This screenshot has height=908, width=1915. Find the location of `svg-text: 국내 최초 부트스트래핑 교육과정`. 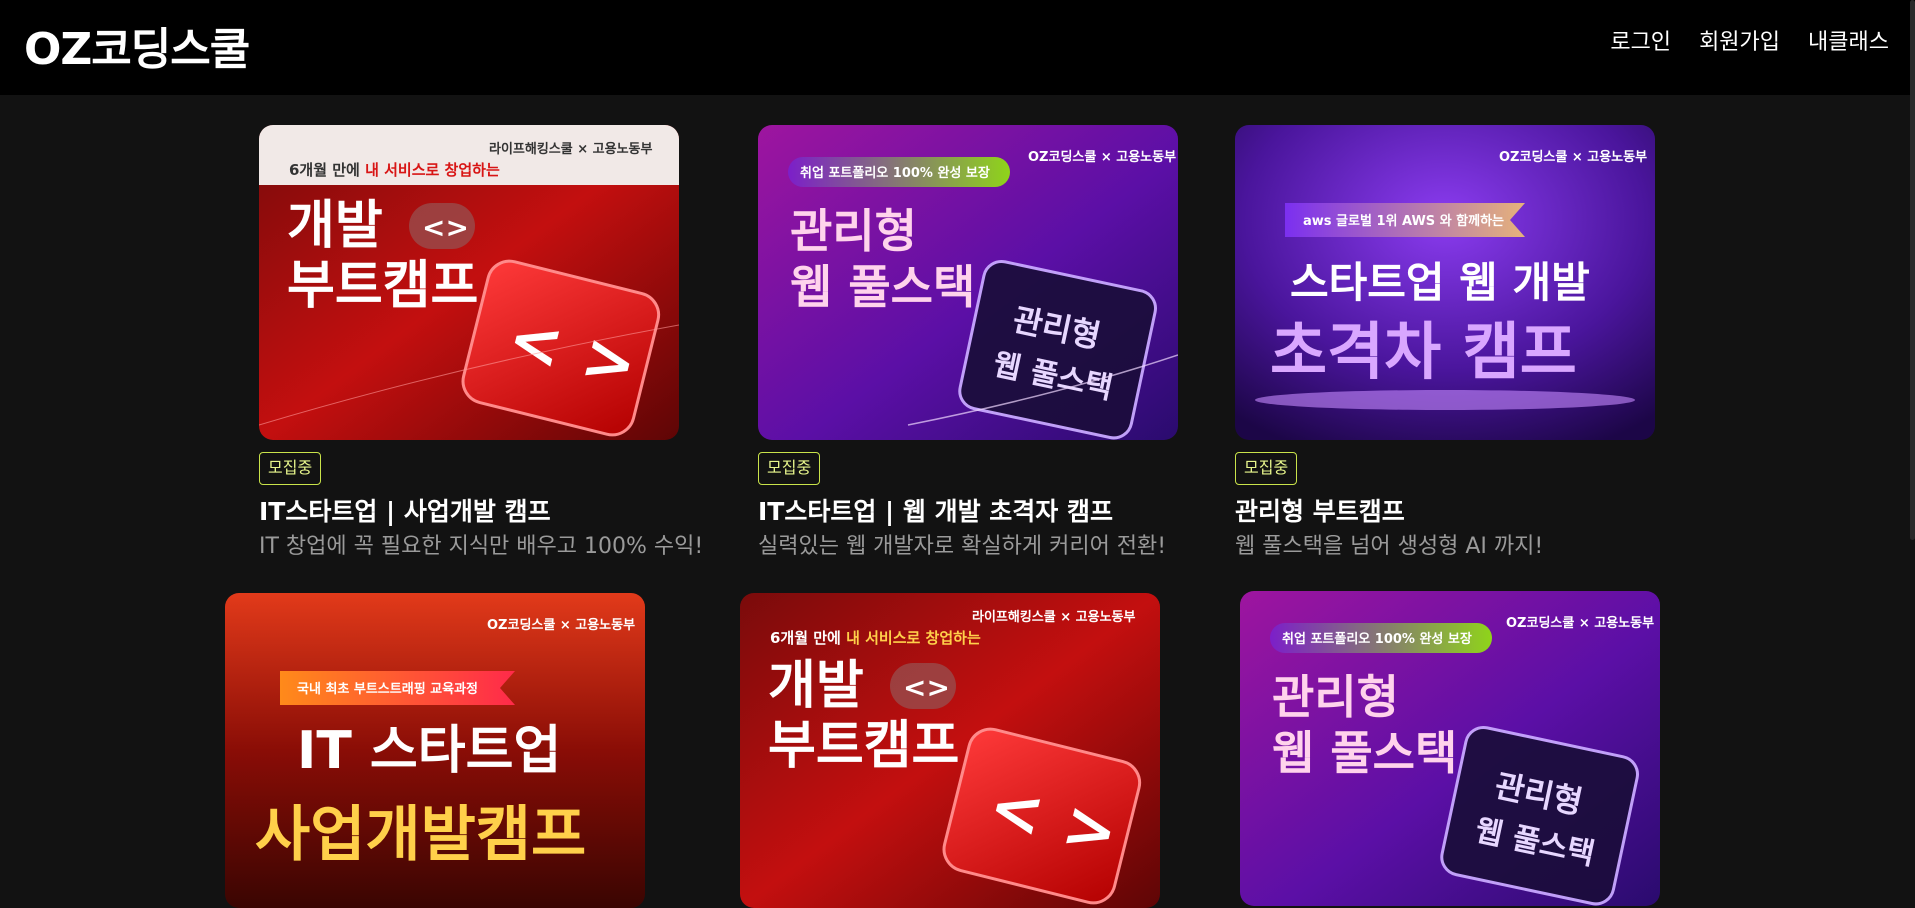

svg-text: 국내 최초 부트스트래핑 교육과정 is located at coordinates (387, 689).